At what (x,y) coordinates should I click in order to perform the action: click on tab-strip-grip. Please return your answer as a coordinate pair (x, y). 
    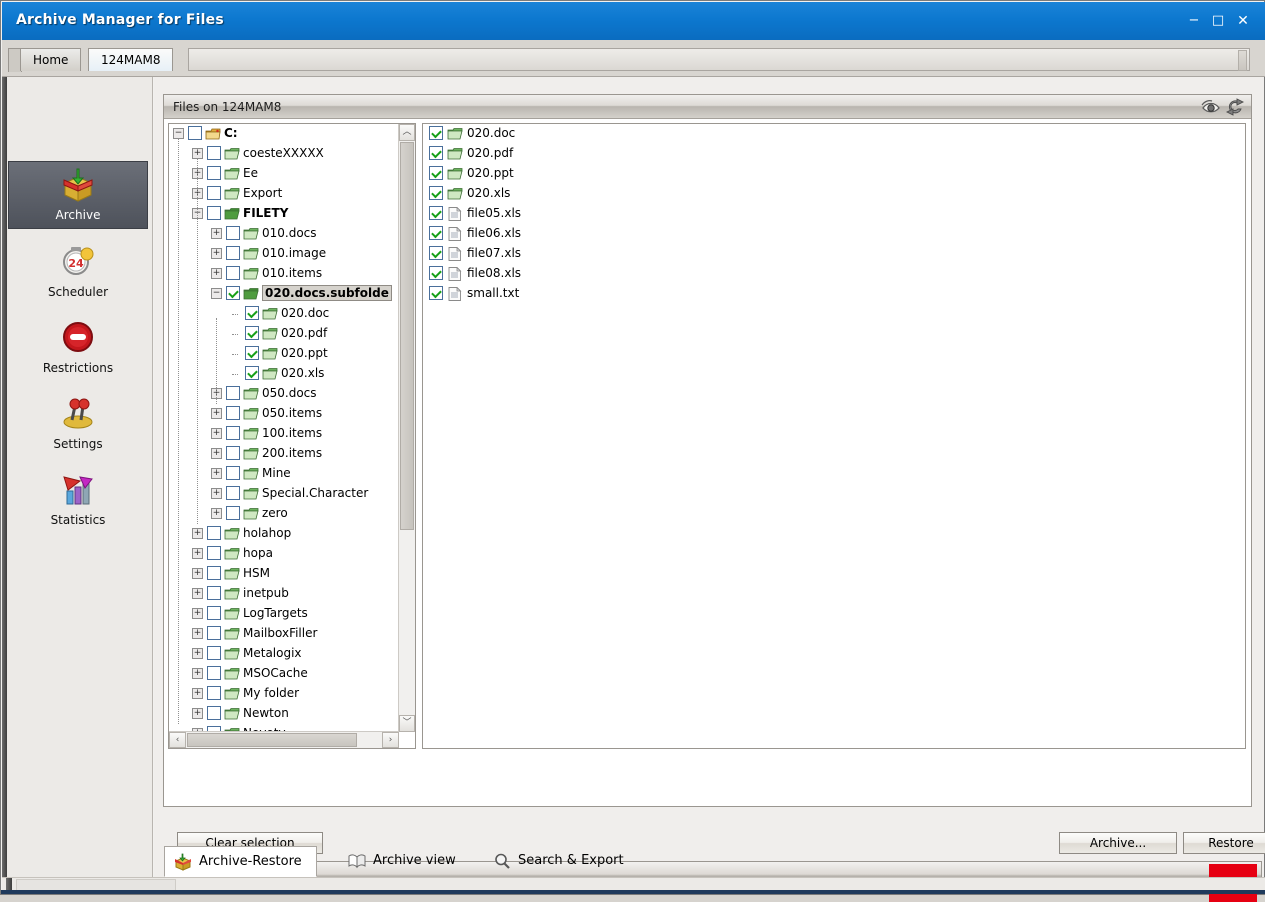
    Looking at the image, I should click on (1242, 60).